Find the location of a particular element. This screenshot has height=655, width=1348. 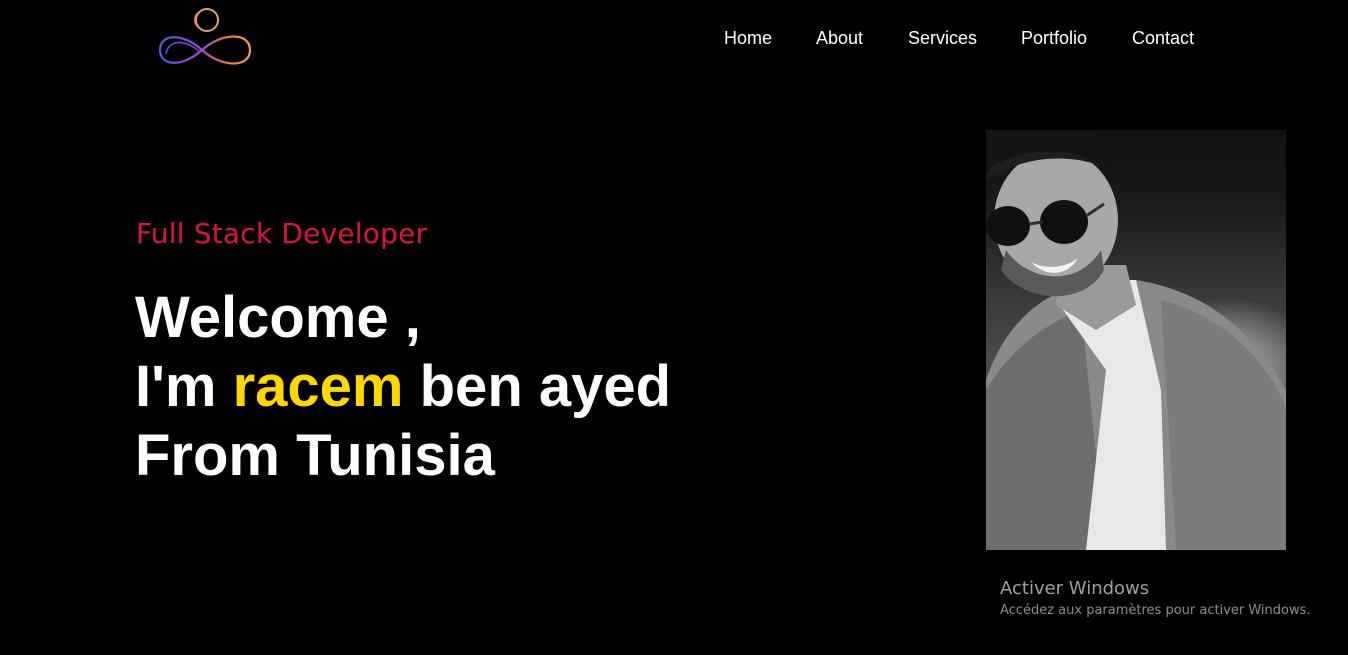

headline-line1: Welcome , is located at coordinates (278, 317).